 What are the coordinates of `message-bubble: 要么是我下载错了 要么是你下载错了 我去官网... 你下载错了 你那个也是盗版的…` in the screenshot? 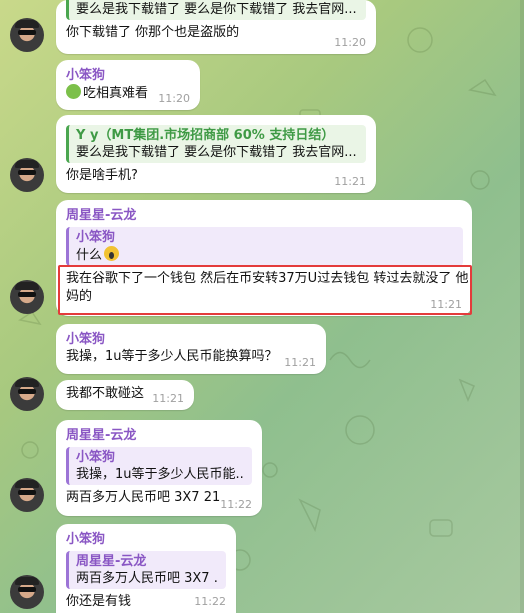 It's located at (216, 27).